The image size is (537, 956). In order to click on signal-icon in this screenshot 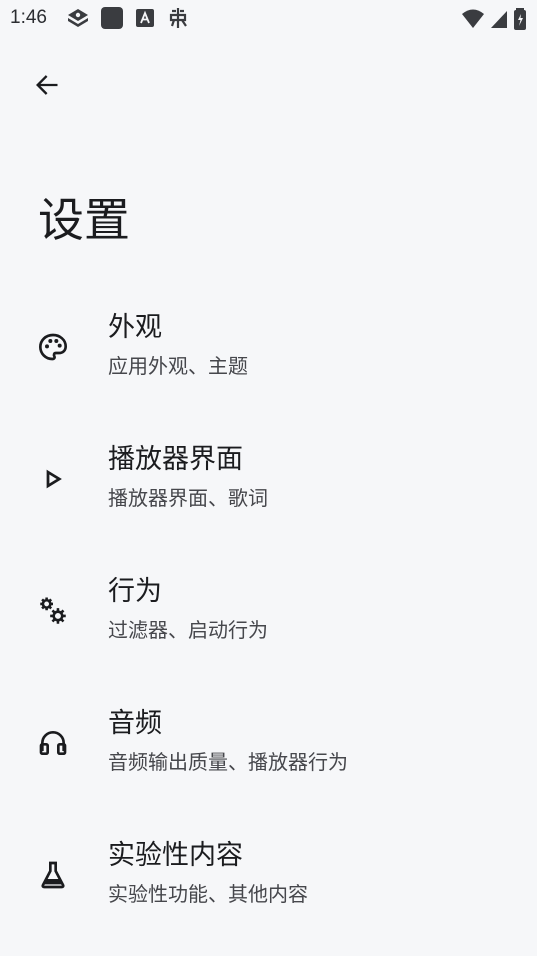, I will do `click(499, 19)`.